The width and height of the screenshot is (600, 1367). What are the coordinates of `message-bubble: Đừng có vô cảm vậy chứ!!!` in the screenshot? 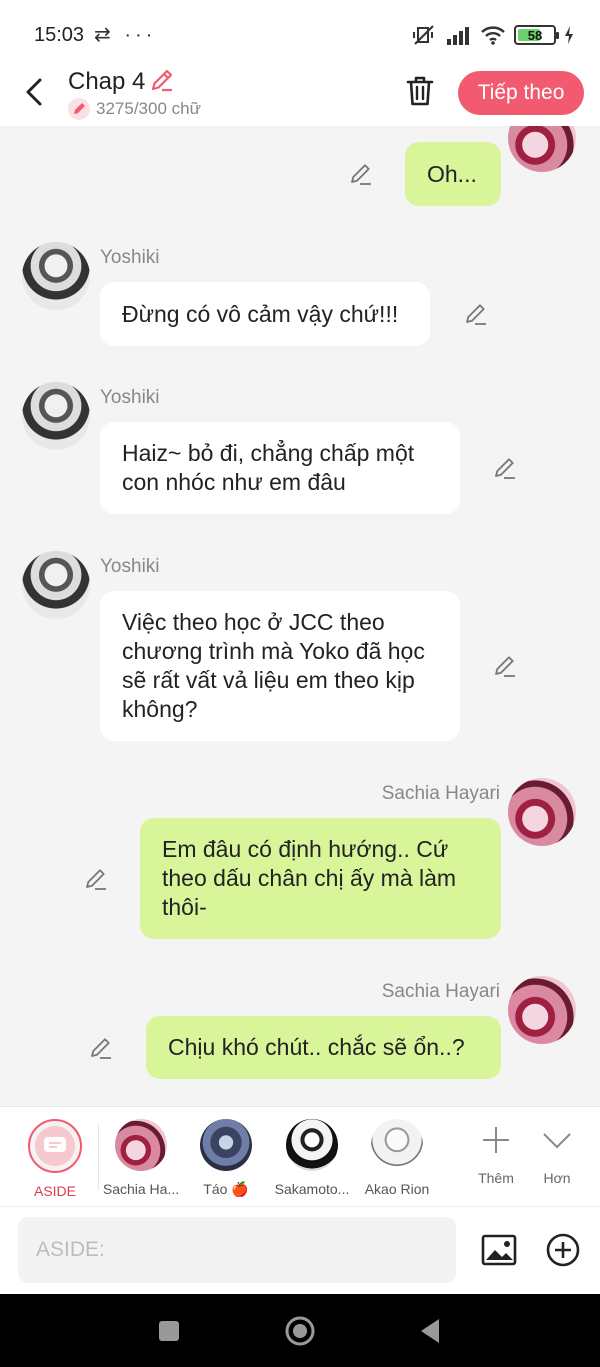 It's located at (265, 314).